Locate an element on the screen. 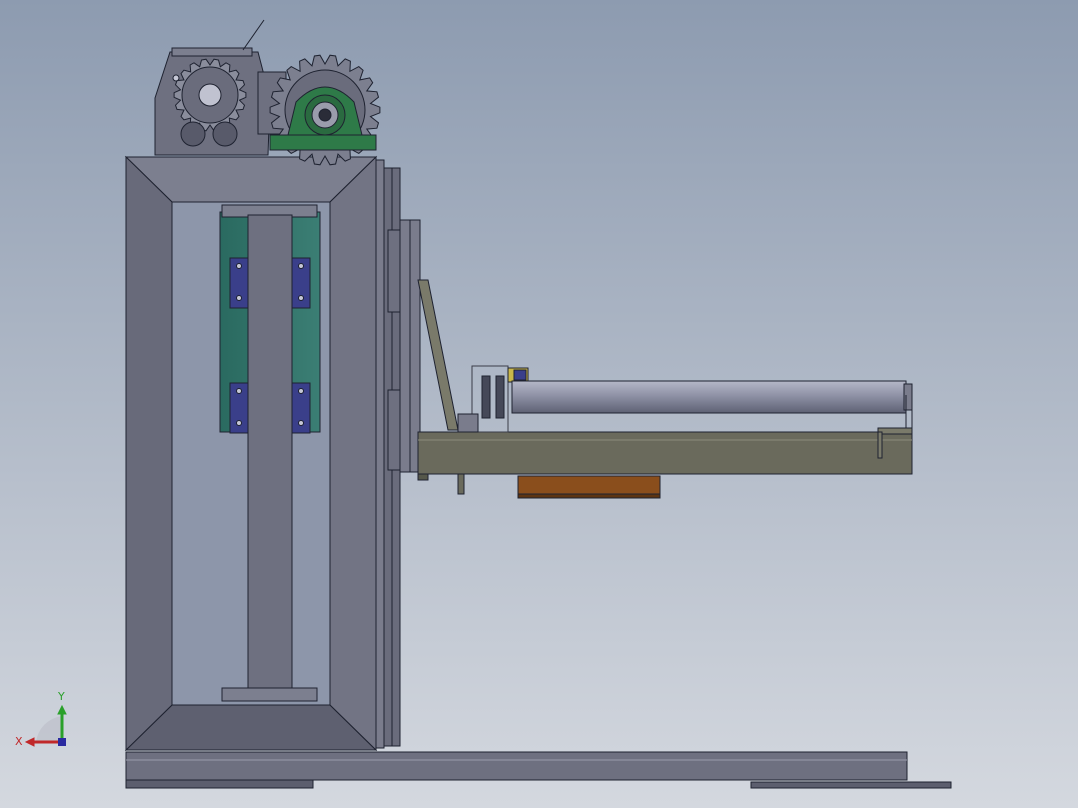  friction-pad is located at coordinates (589, 487).